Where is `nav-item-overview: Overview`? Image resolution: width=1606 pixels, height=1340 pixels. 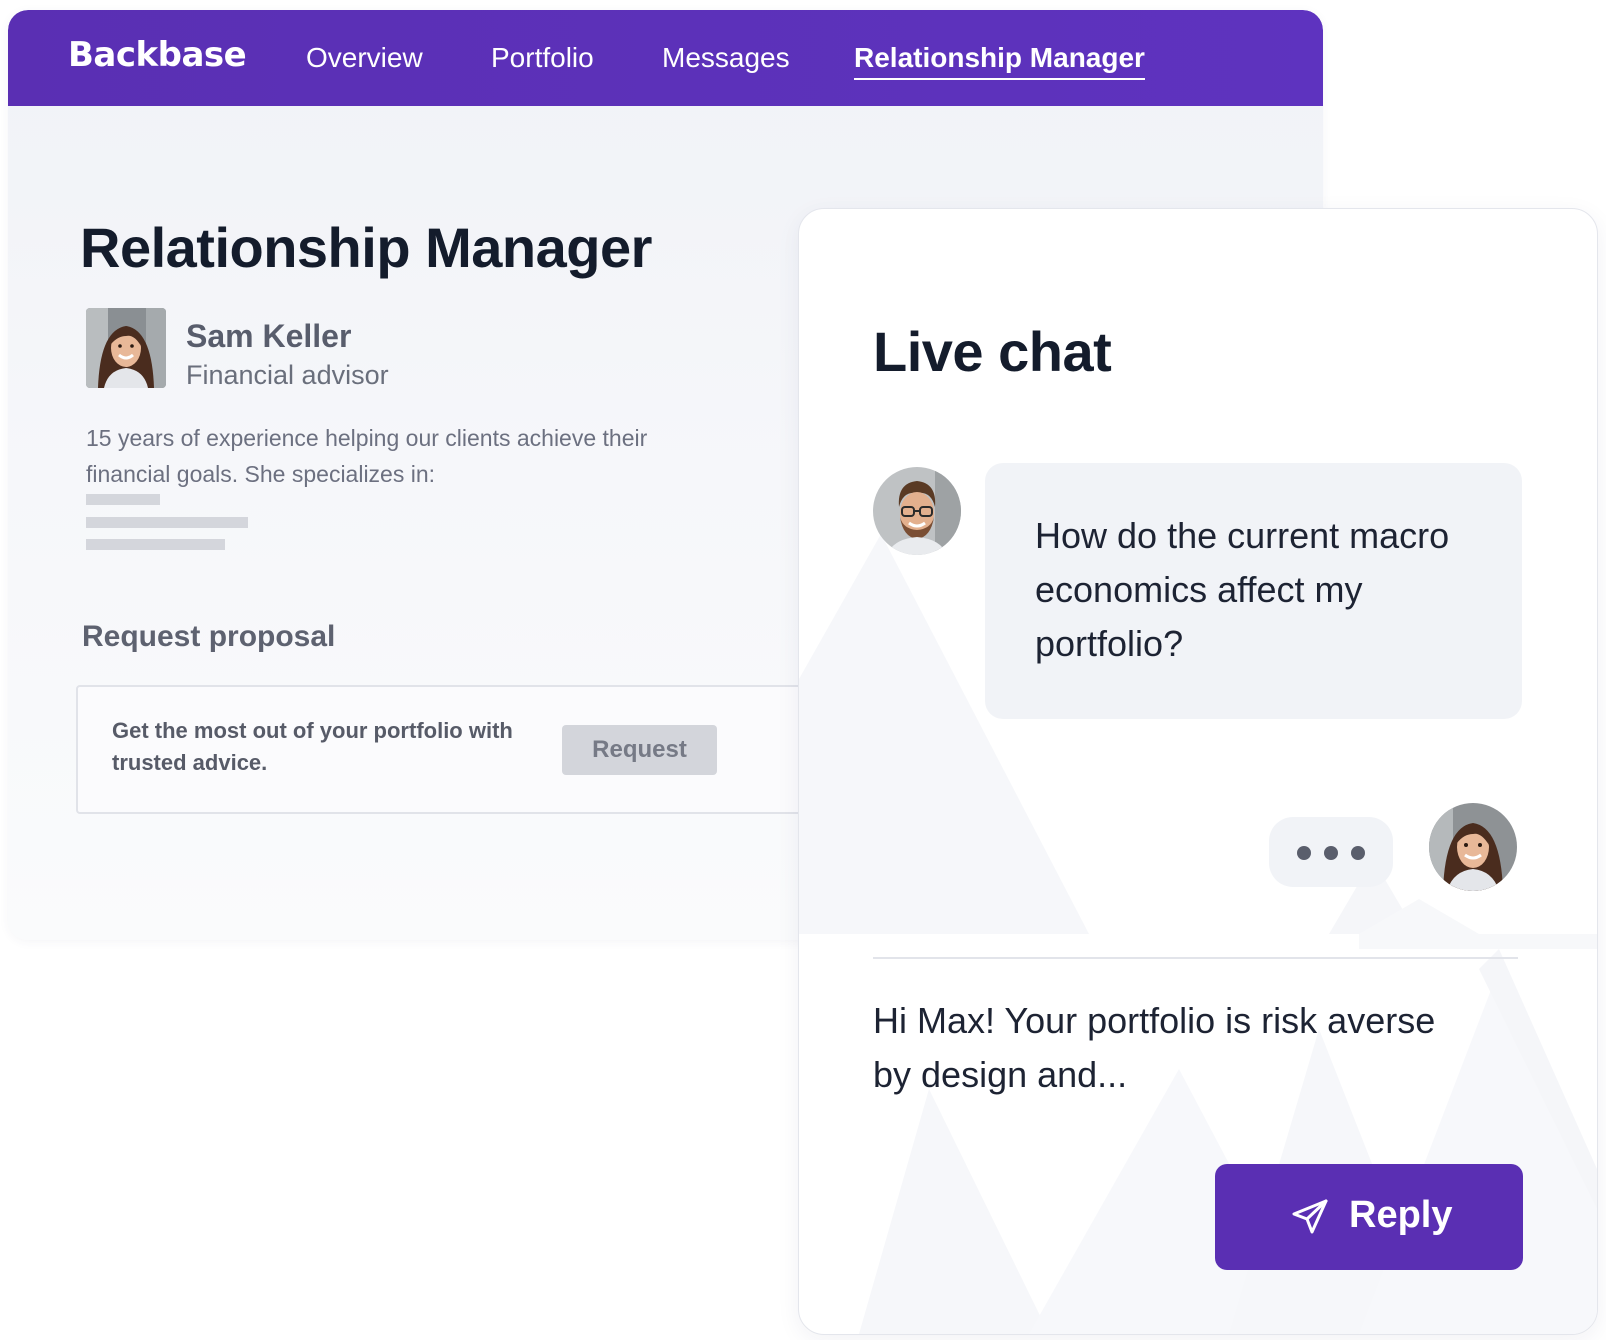 nav-item-overview: Overview is located at coordinates (364, 58).